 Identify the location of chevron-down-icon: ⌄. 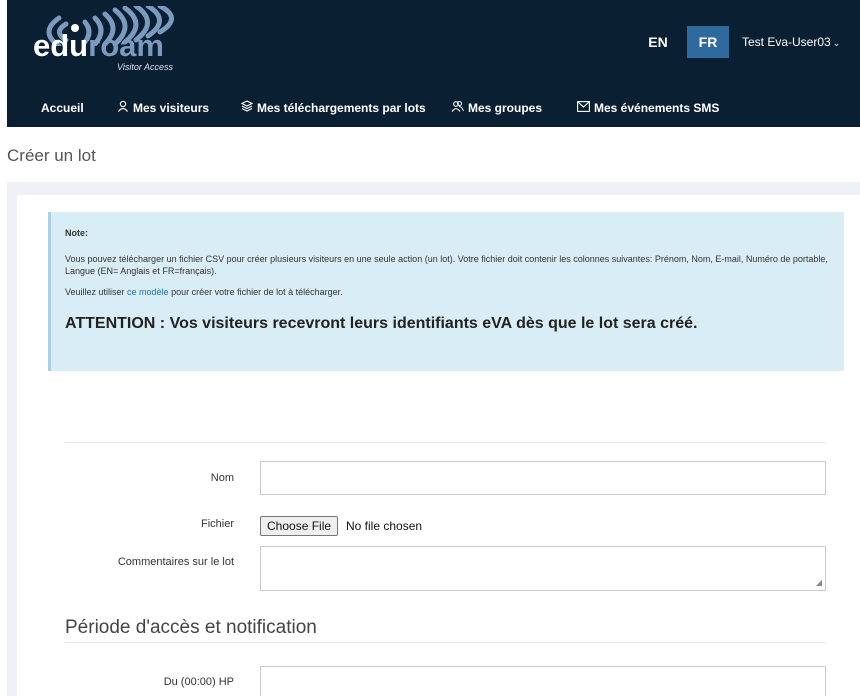
(836, 43).